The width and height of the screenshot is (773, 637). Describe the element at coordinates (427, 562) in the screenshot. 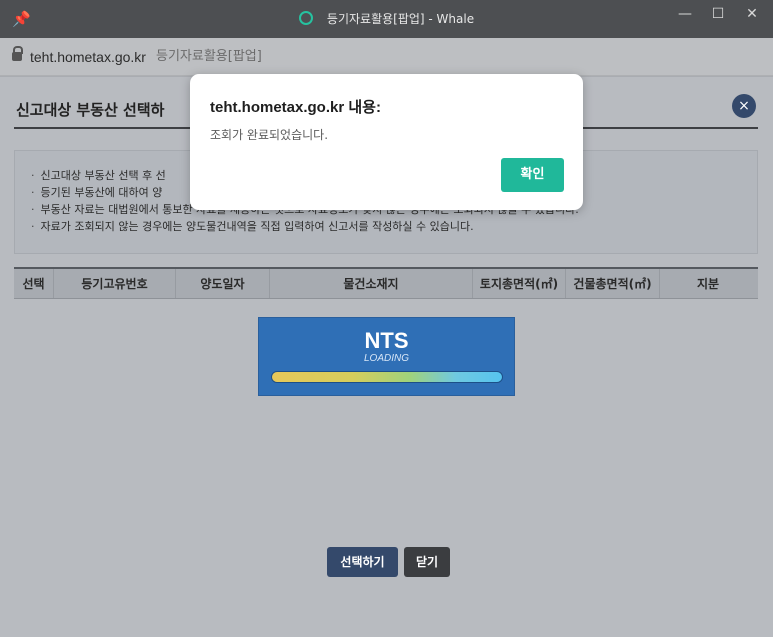

I see `close-button: 닫기` at that location.